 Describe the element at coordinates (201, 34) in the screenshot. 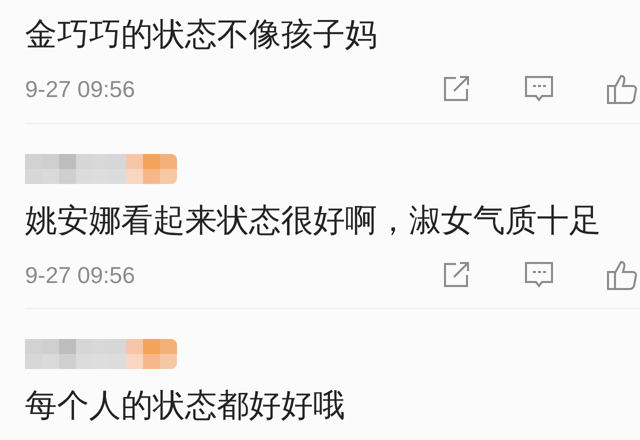

I see `comment-text: 金巧巧的状态不像孩子妈` at that location.